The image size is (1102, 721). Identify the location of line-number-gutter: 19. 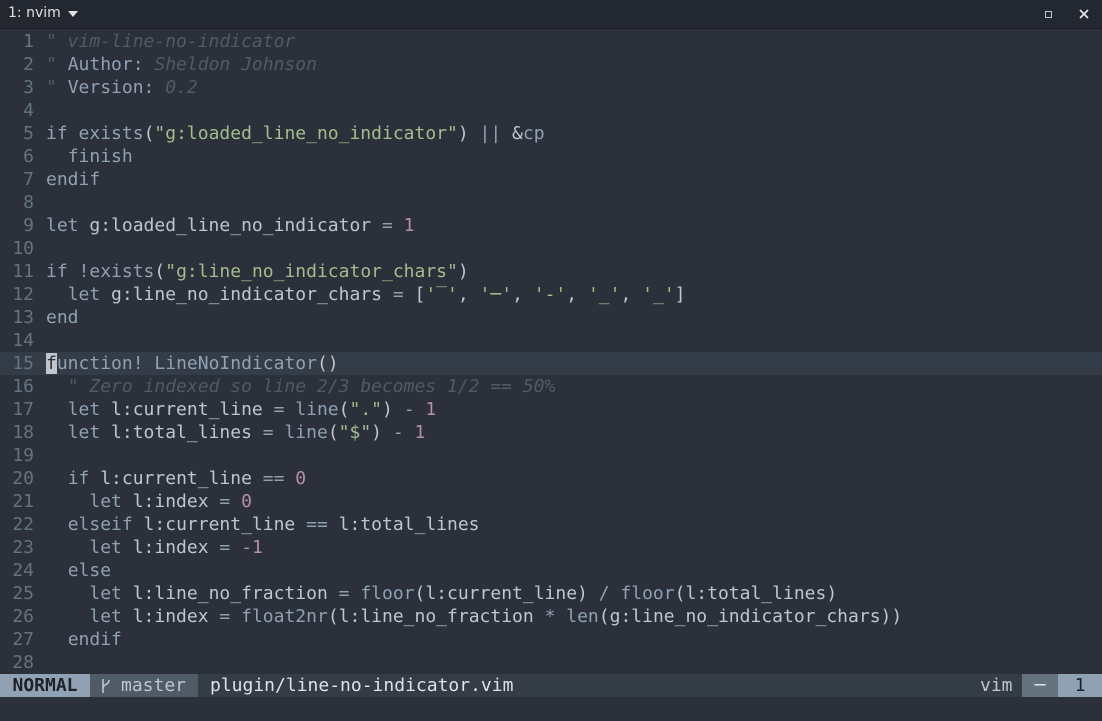
(23, 455).